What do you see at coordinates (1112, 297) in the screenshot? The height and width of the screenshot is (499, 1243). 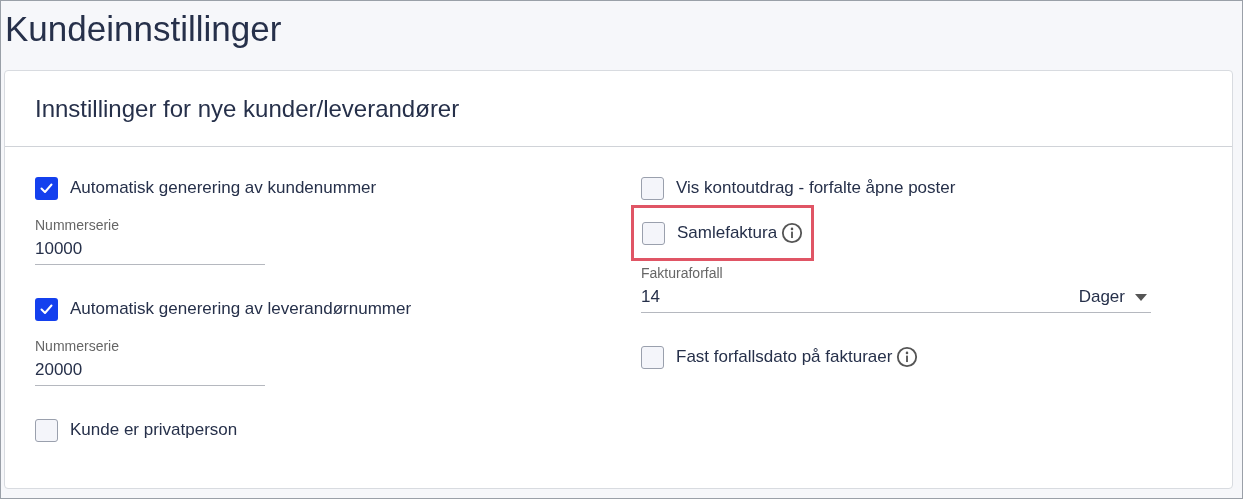 I see `unit-dropdown: Dager` at bounding box center [1112, 297].